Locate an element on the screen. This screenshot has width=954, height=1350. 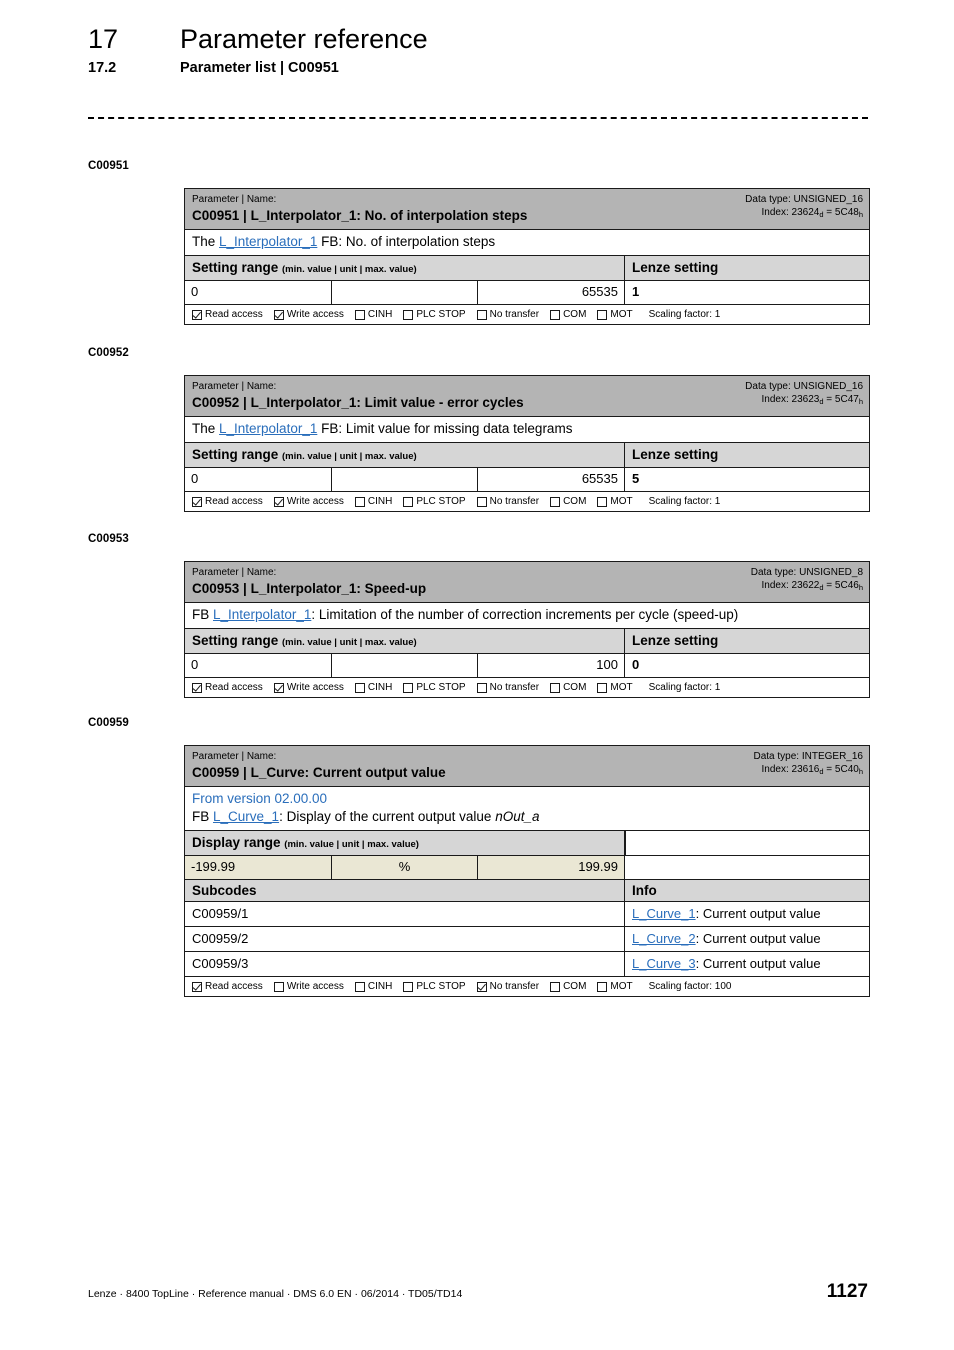
lenze-setting-header-cell is located at coordinates (747, 843).